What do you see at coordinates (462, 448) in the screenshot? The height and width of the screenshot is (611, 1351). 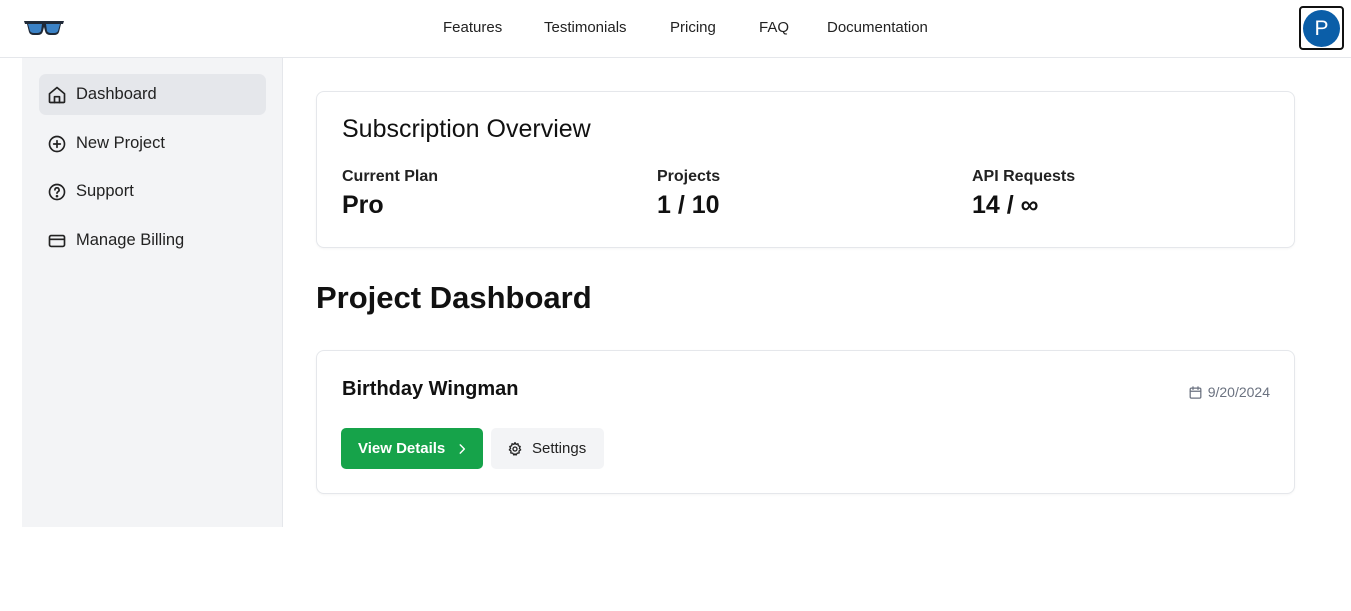 I see `chevron-right-icon` at bounding box center [462, 448].